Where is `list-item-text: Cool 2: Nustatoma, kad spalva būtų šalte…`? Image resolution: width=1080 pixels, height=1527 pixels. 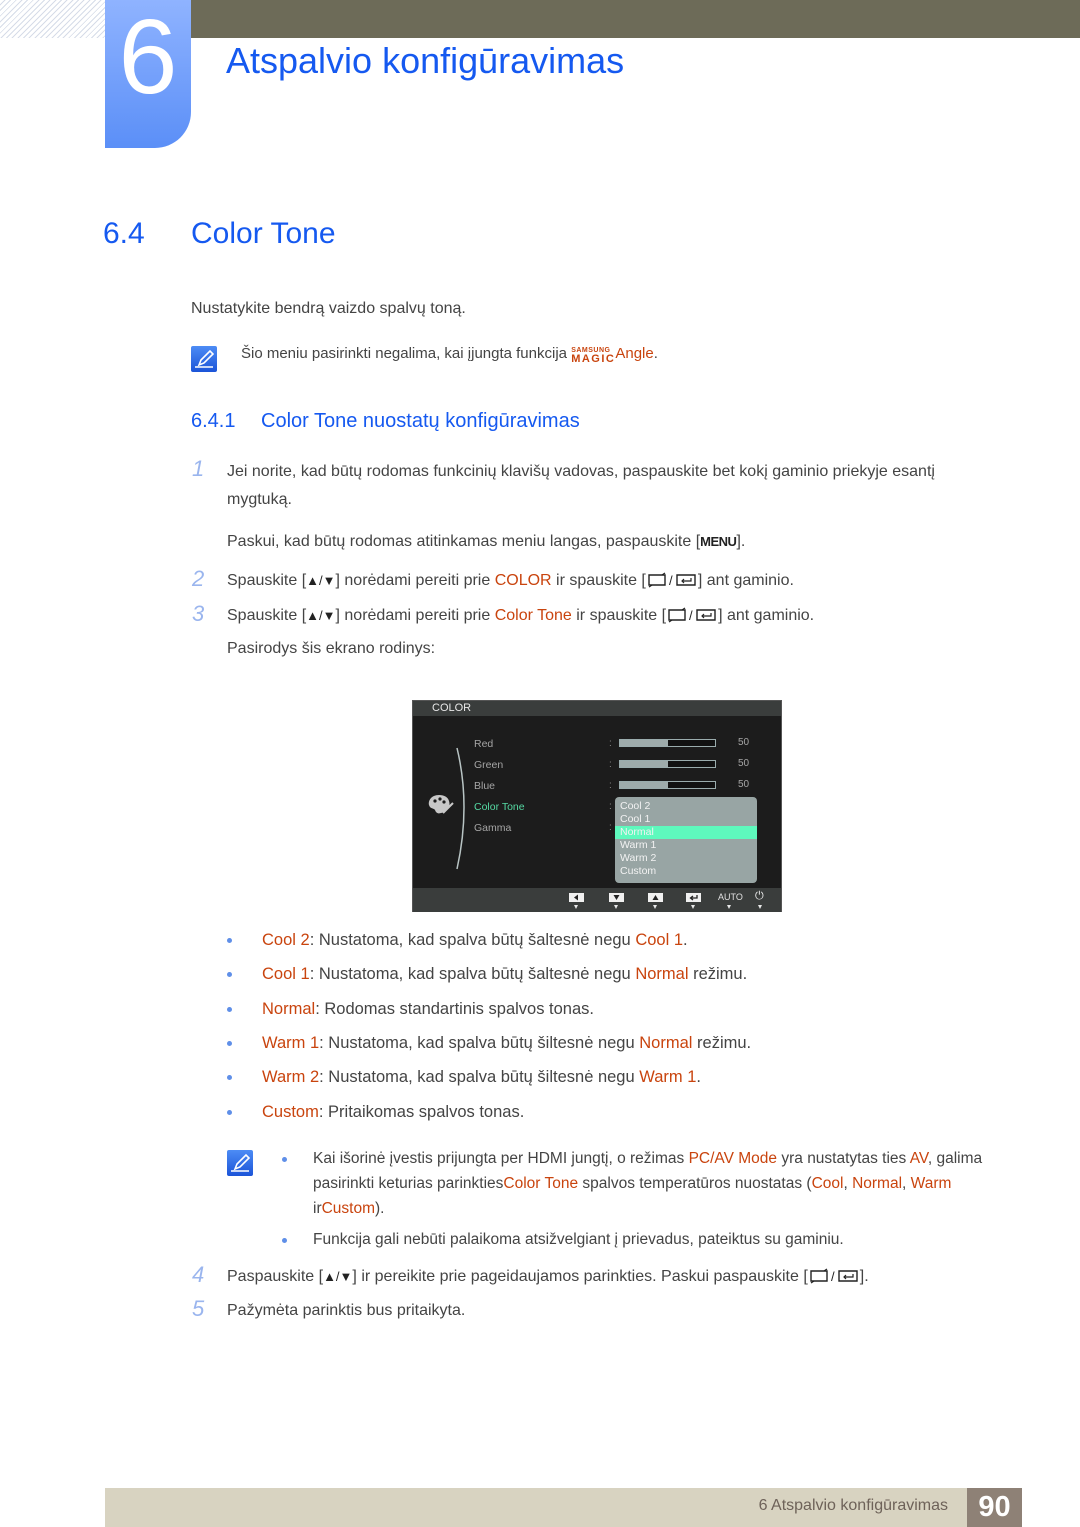
list-item-text: Cool 2: Nustatoma, kad spalva būtų šalte… is located at coordinates (475, 940).